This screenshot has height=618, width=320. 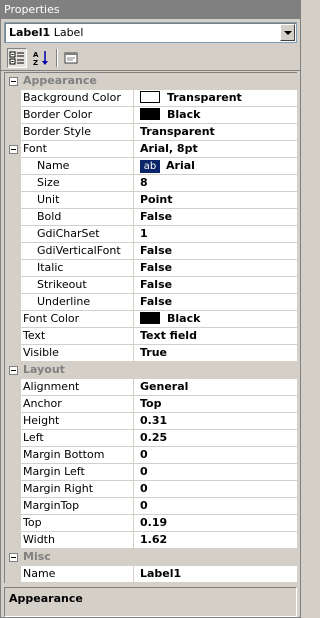 I want to click on property-value: 1.62, so click(x=216, y=540).